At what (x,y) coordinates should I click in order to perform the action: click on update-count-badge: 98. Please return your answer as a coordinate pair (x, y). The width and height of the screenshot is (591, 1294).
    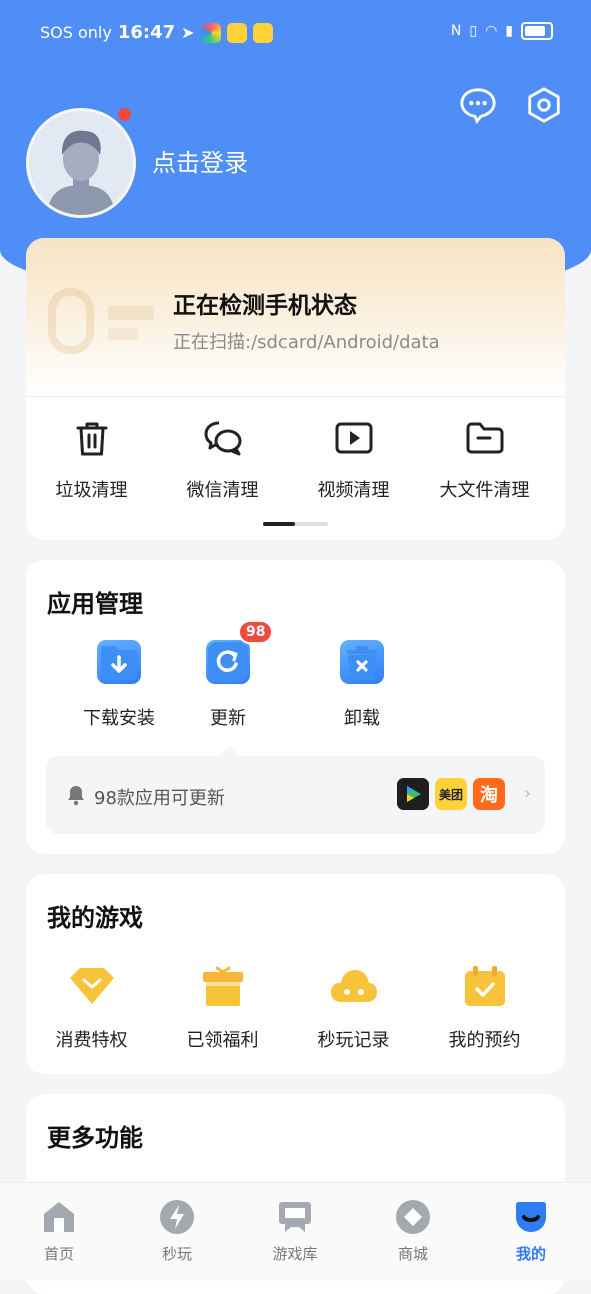
    Looking at the image, I should click on (256, 632).